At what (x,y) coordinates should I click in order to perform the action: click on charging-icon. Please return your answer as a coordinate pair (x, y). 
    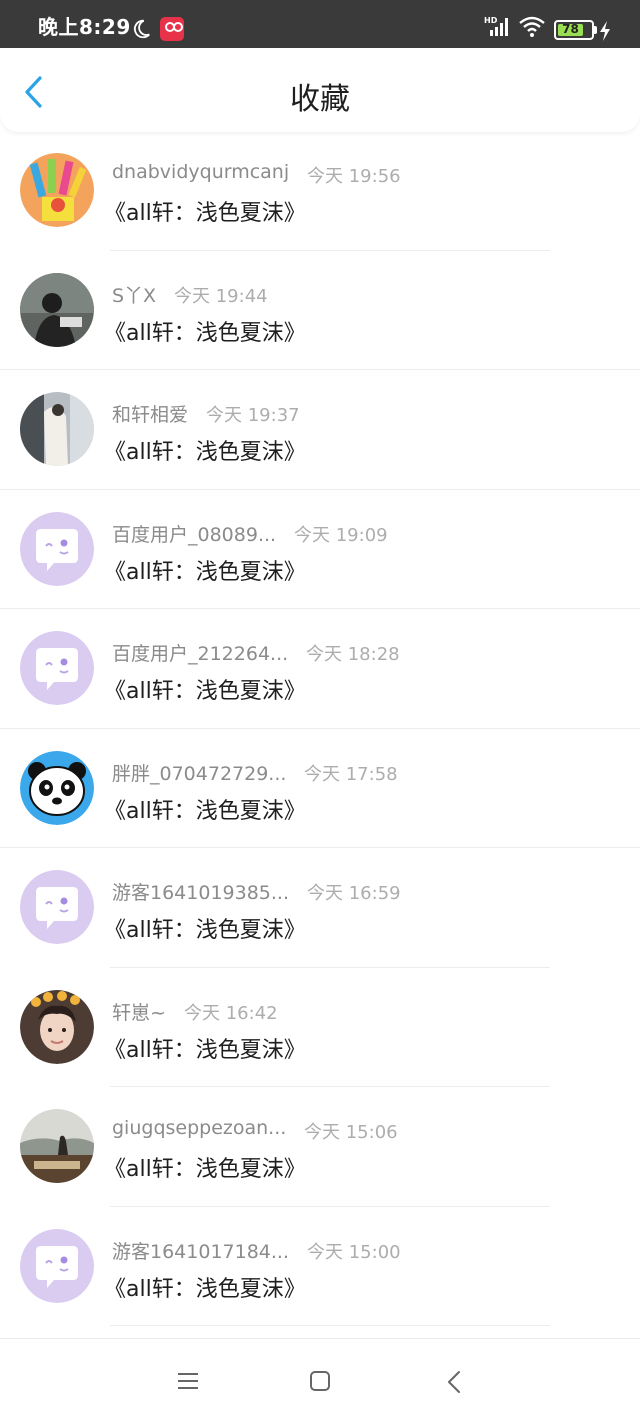
    Looking at the image, I should click on (605, 31).